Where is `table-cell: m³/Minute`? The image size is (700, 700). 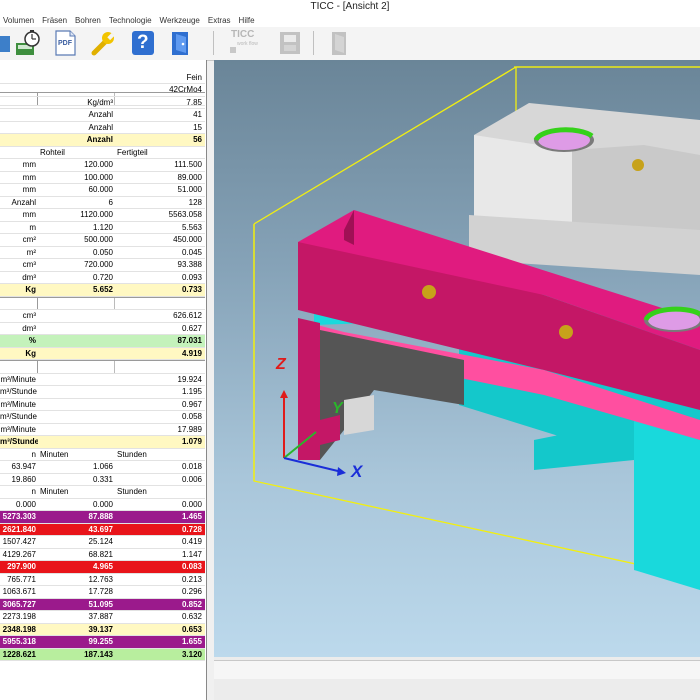
table-cell: m³/Minute is located at coordinates (18, 429).